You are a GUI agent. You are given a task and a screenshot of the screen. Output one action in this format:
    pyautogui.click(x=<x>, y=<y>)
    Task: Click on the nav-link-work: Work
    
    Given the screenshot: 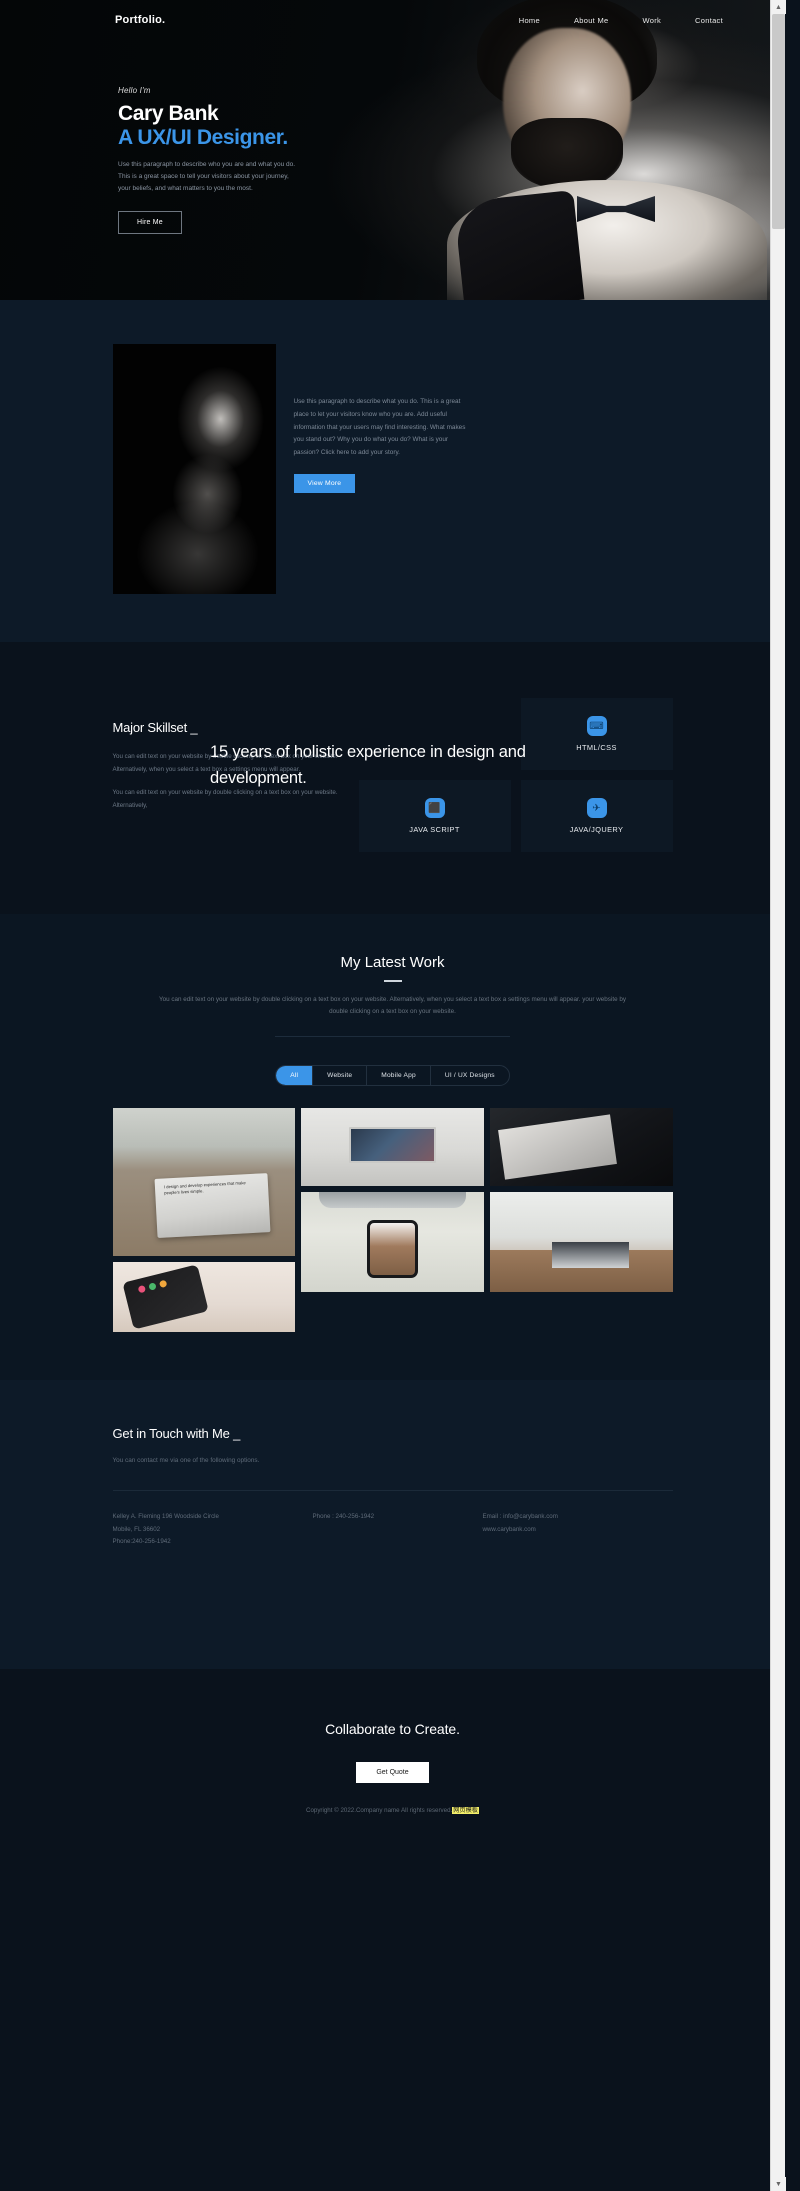 What is the action you would take?
    pyautogui.click(x=651, y=20)
    